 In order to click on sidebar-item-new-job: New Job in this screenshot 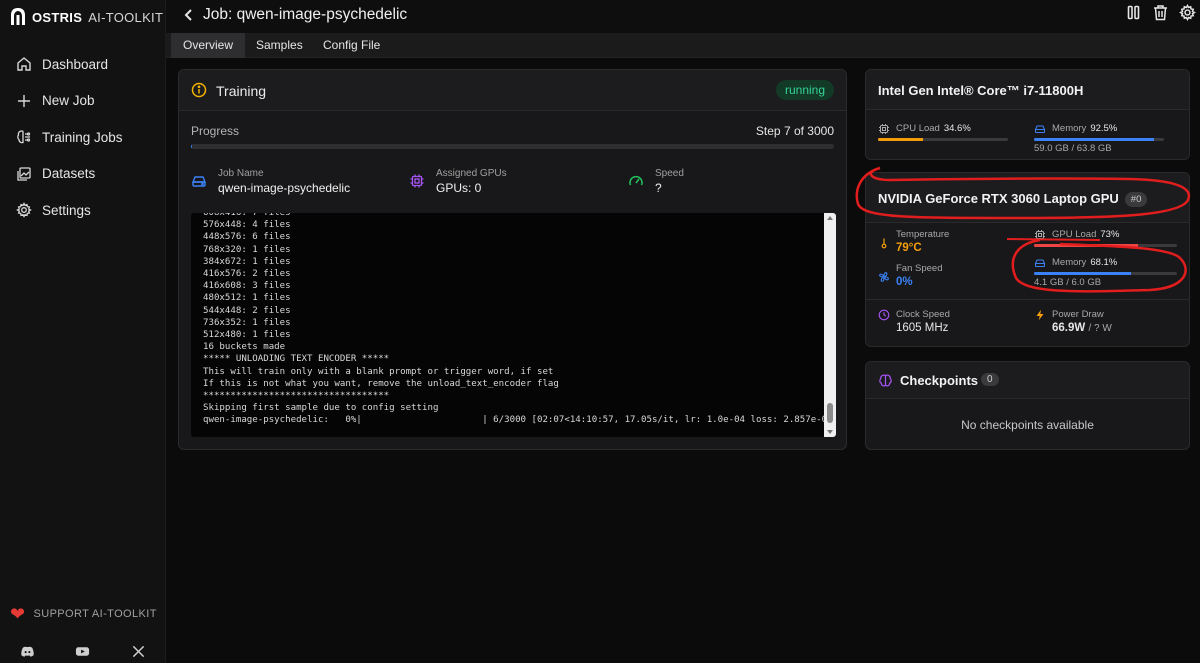, I will do `click(83, 101)`.